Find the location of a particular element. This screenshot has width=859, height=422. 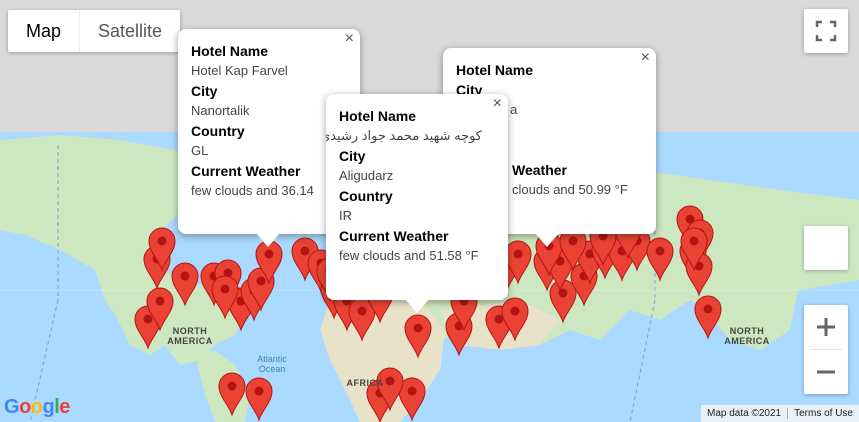

plus-icon is located at coordinates (826, 327).